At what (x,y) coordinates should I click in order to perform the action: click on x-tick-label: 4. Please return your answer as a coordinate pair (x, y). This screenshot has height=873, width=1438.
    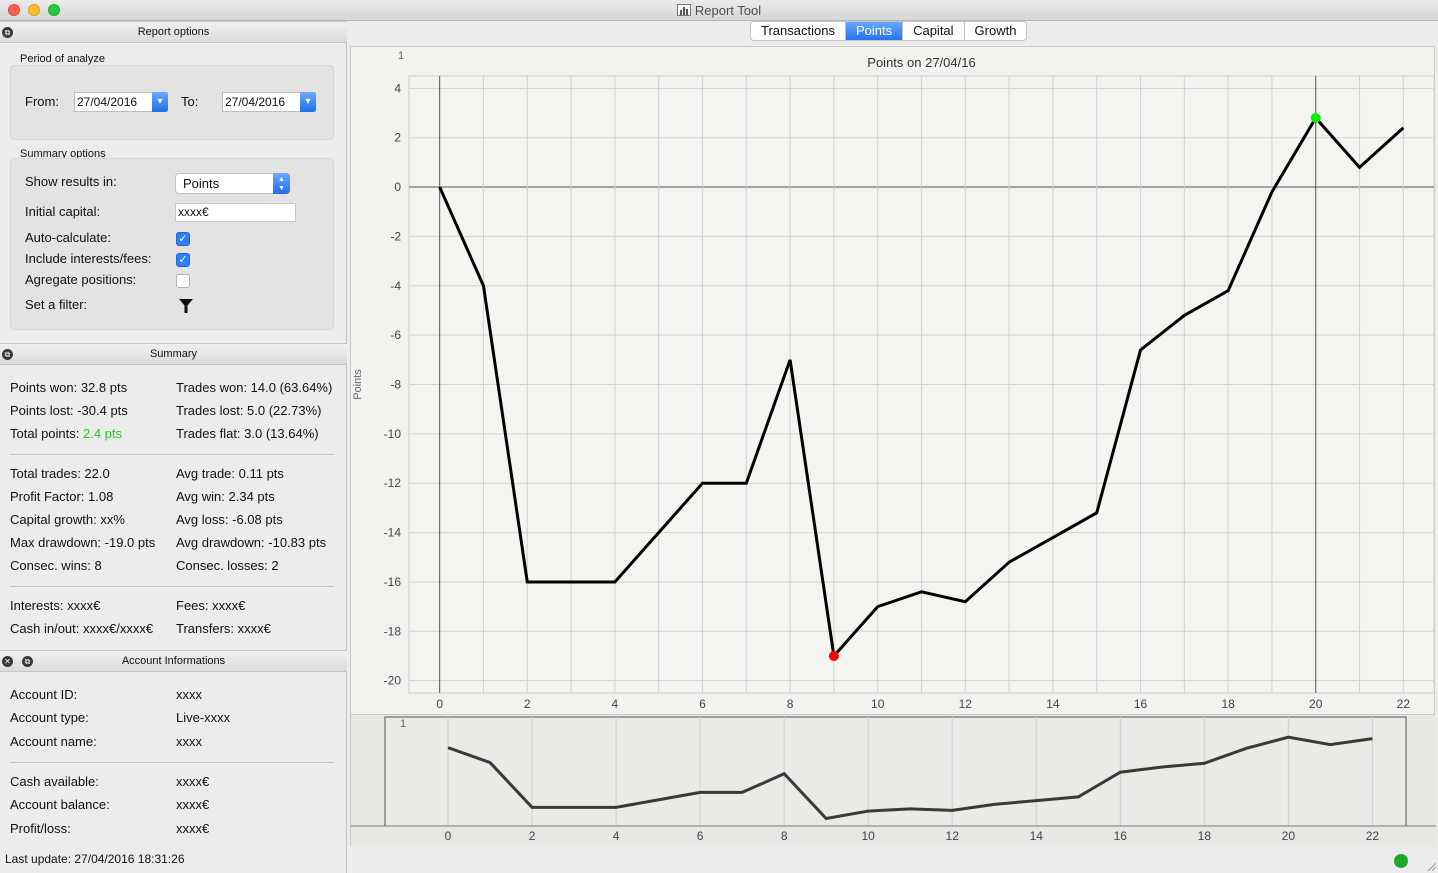
    Looking at the image, I should click on (615, 704).